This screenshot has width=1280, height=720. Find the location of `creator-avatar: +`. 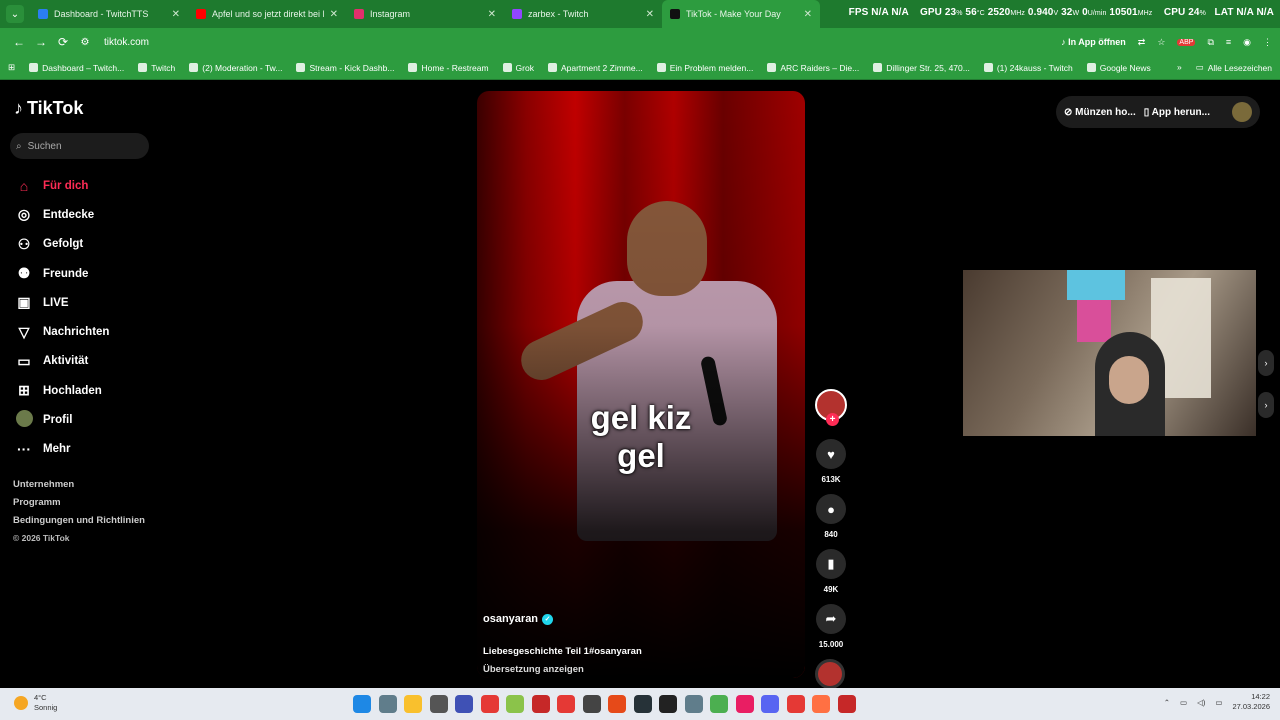

creator-avatar: + is located at coordinates (831, 407).